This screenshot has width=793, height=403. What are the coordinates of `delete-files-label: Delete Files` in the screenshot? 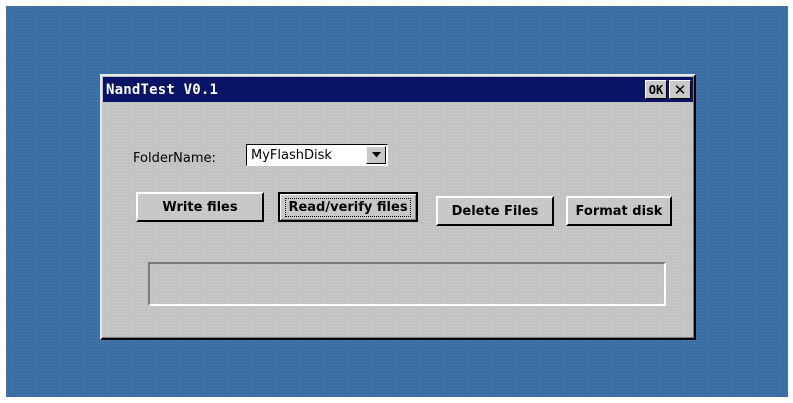 It's located at (495, 211).